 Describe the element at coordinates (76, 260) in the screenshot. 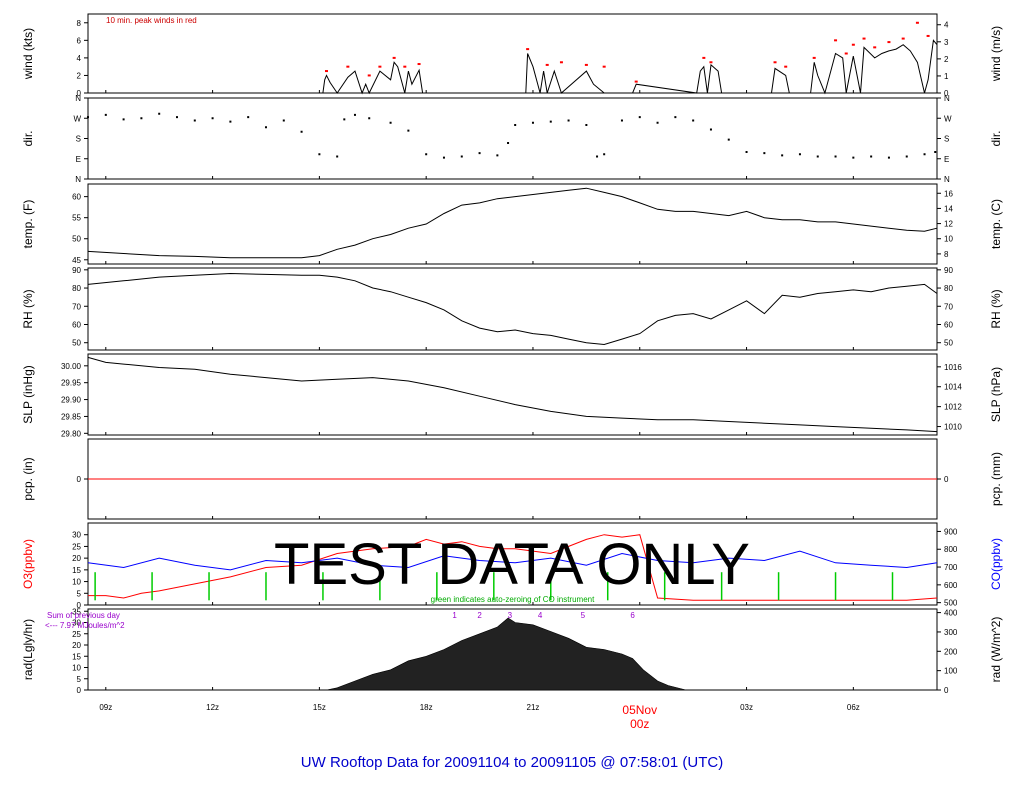

I see `y-tick-label: 45` at that location.